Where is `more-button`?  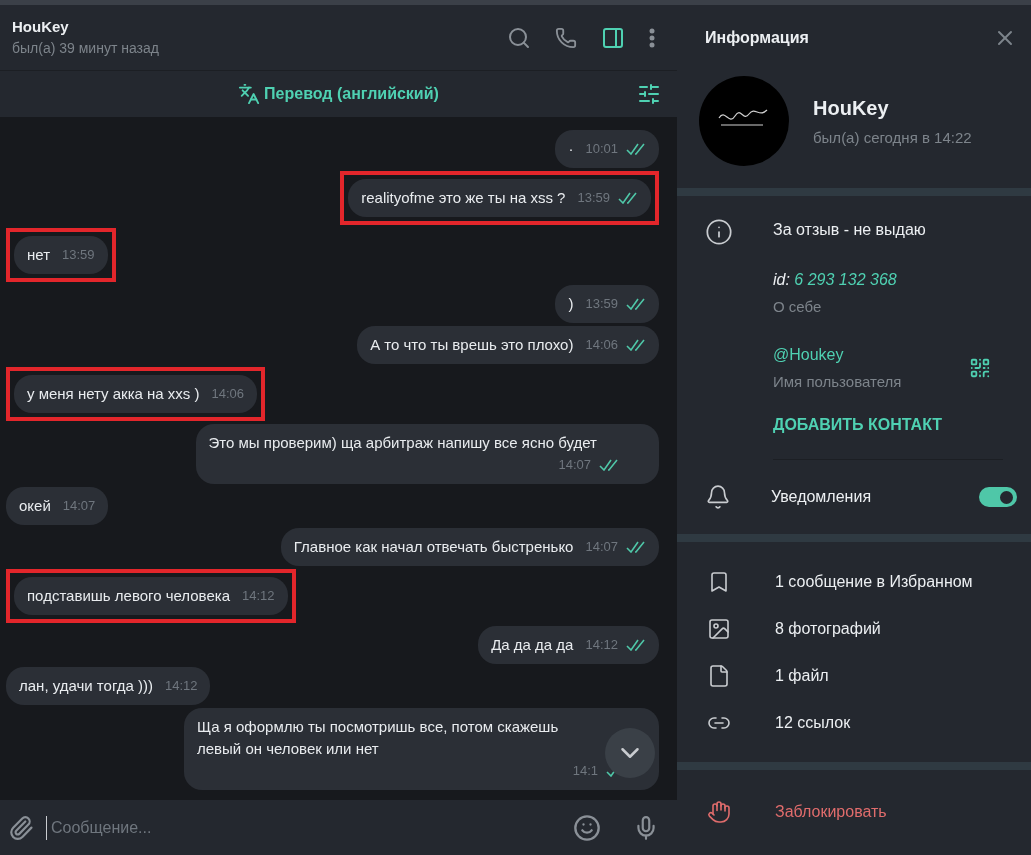
more-button is located at coordinates (652, 37).